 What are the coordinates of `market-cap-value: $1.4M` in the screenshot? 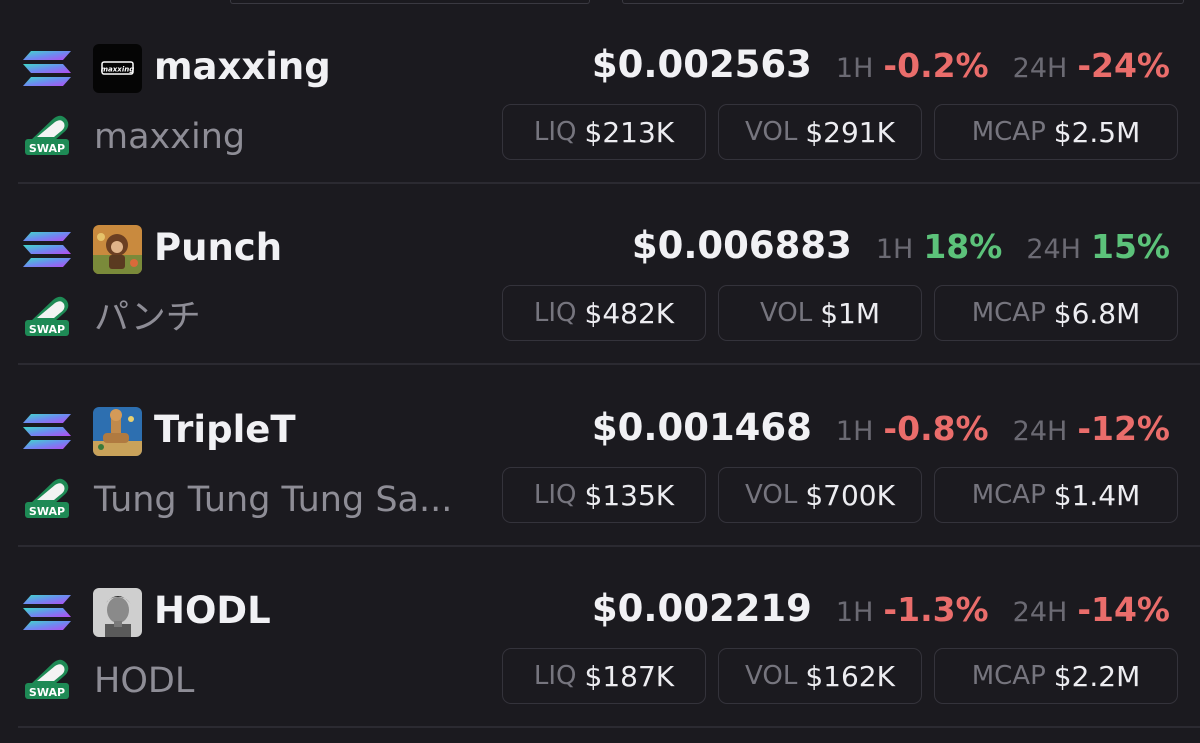 It's located at (1097, 495).